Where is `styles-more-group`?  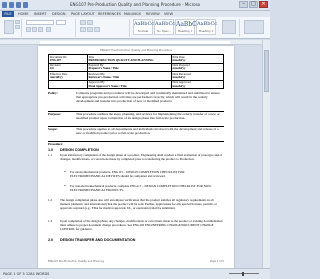
styles-more-group is located at coordinates (230, 28).